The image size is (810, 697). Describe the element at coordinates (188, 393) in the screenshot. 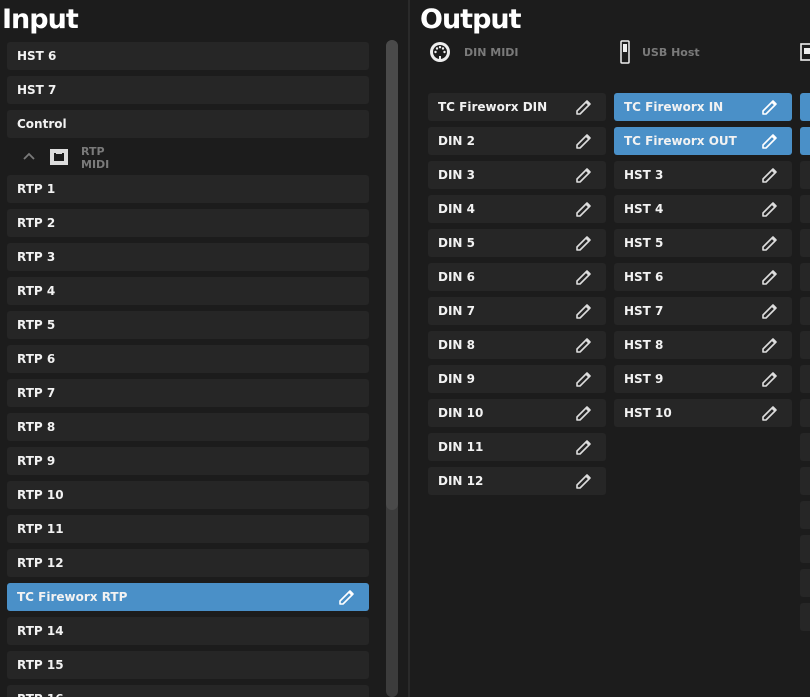

I see `input-row: RTP 7` at that location.